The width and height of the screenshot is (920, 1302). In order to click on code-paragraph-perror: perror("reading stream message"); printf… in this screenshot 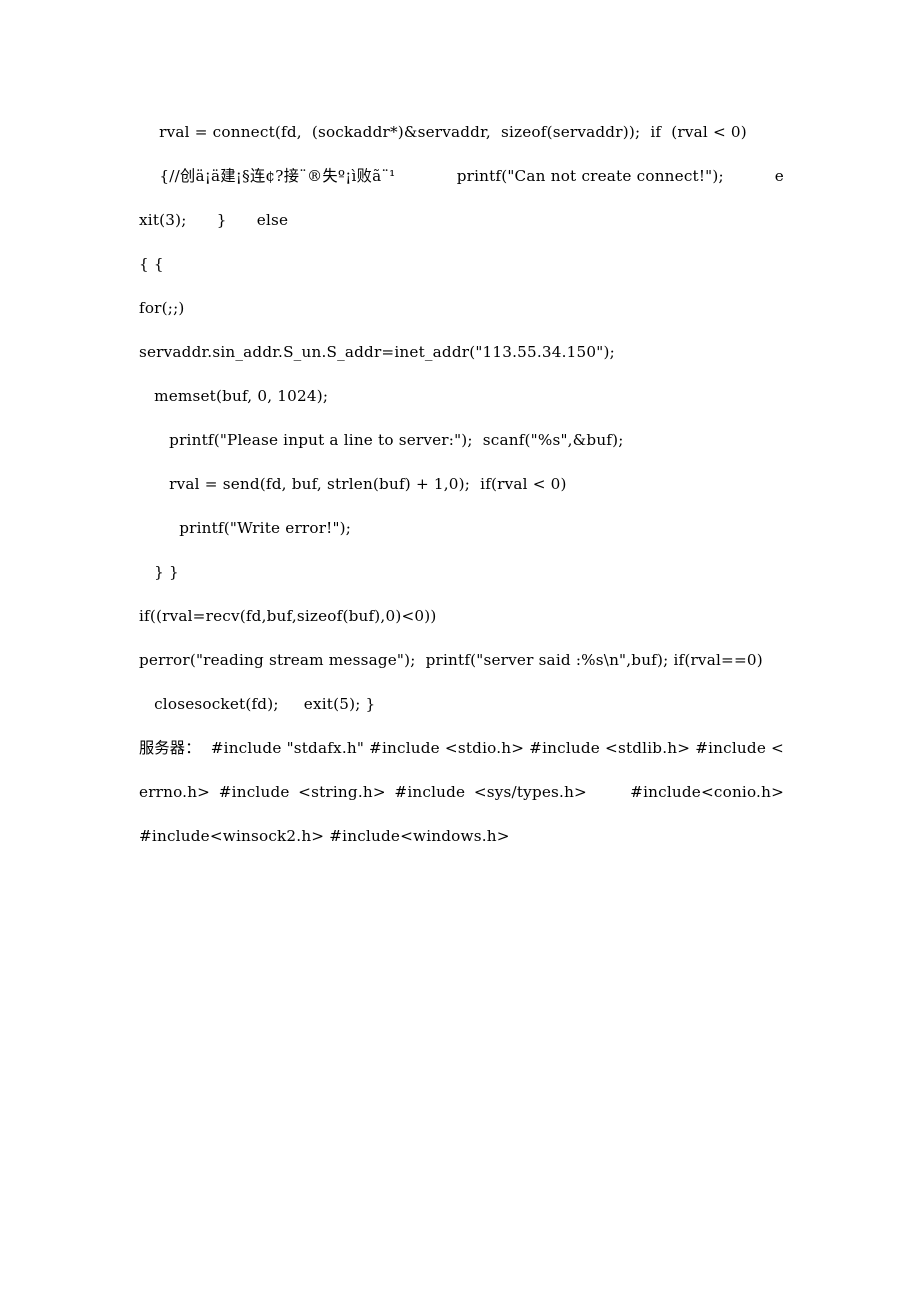, I will do `click(451, 660)`.